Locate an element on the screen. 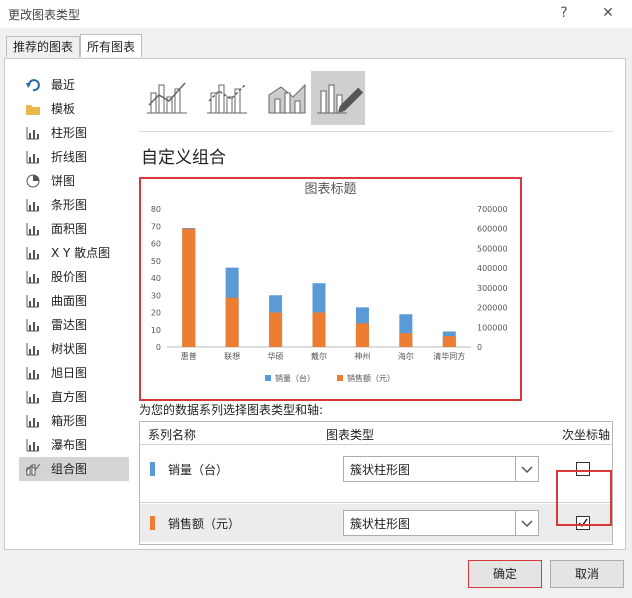  y-tick-label: 10 is located at coordinates (156, 330).